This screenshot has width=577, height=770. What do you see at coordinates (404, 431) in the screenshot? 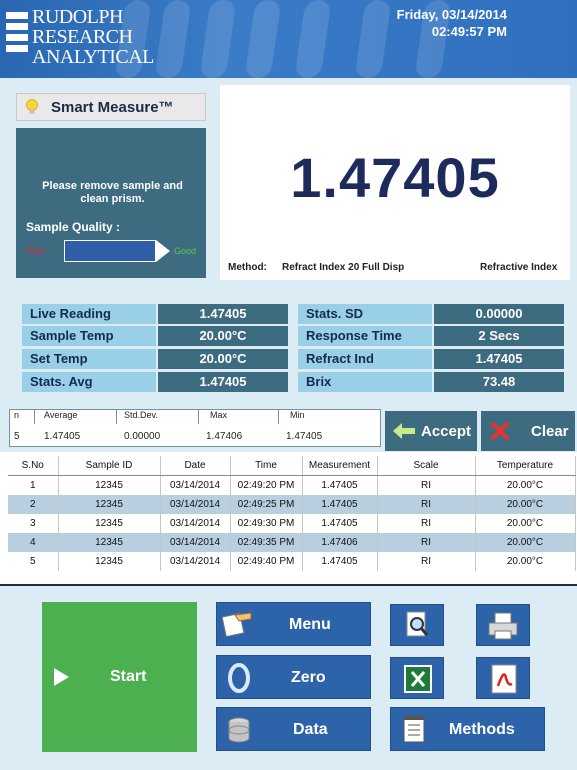
I see `arrow-left-icon` at bounding box center [404, 431].